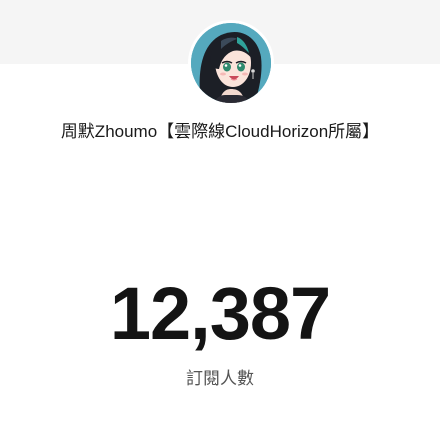 This screenshot has height=432, width=440. Describe the element at coordinates (220, 378) in the screenshot. I see `subscriber-count-label: 訂閱人數` at that location.